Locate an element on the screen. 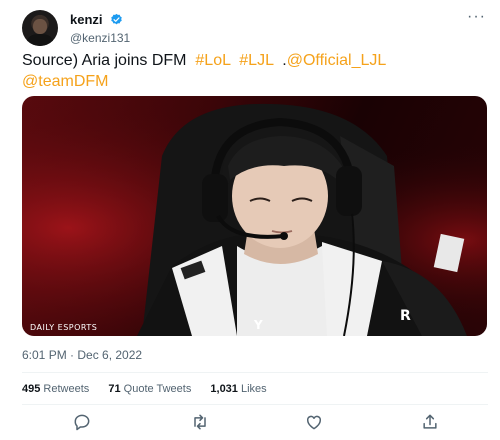  likes-stat: 1,031 Likes is located at coordinates (238, 389).